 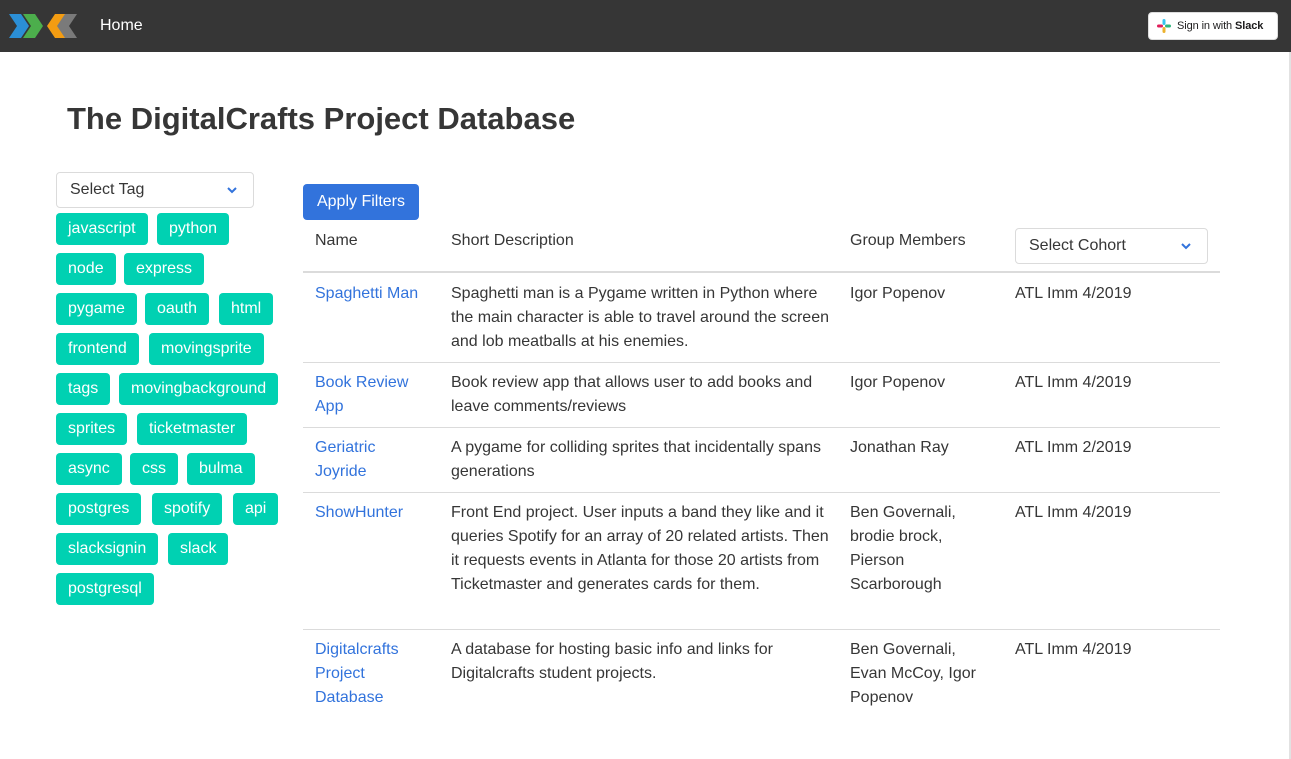 I want to click on tag-slacksignin: slacksignin, so click(x=107, y=549).